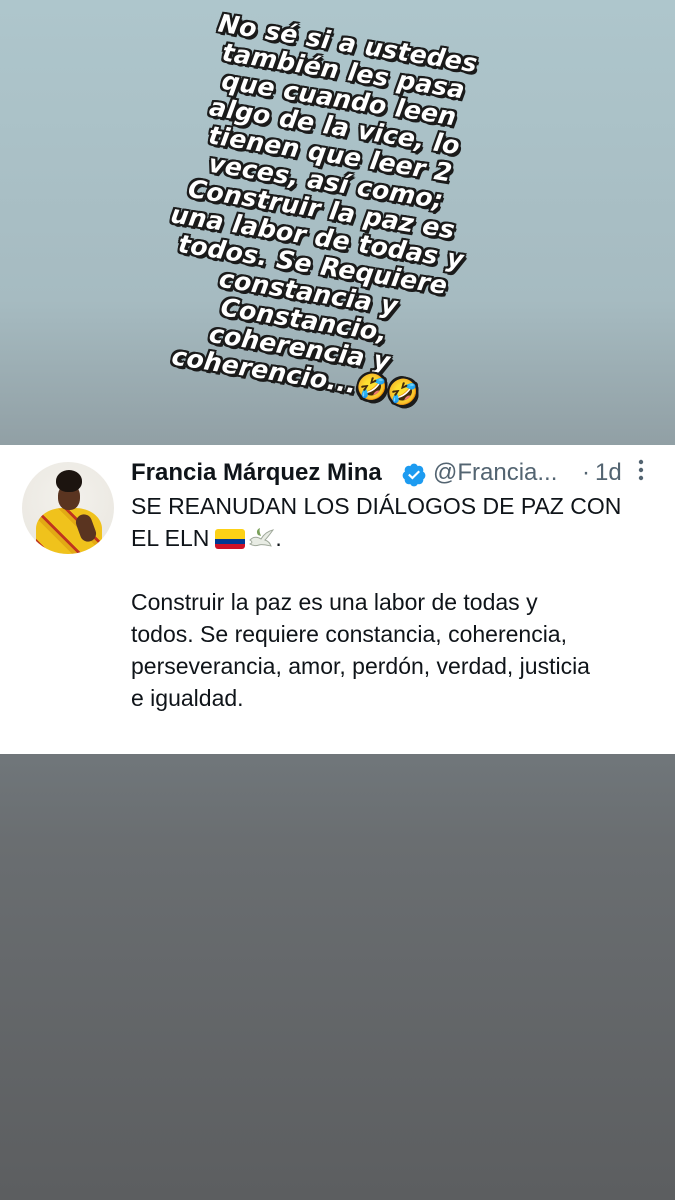 This screenshot has width=675, height=1200. What do you see at coordinates (641, 470) in the screenshot?
I see `more-vertical-icon` at bounding box center [641, 470].